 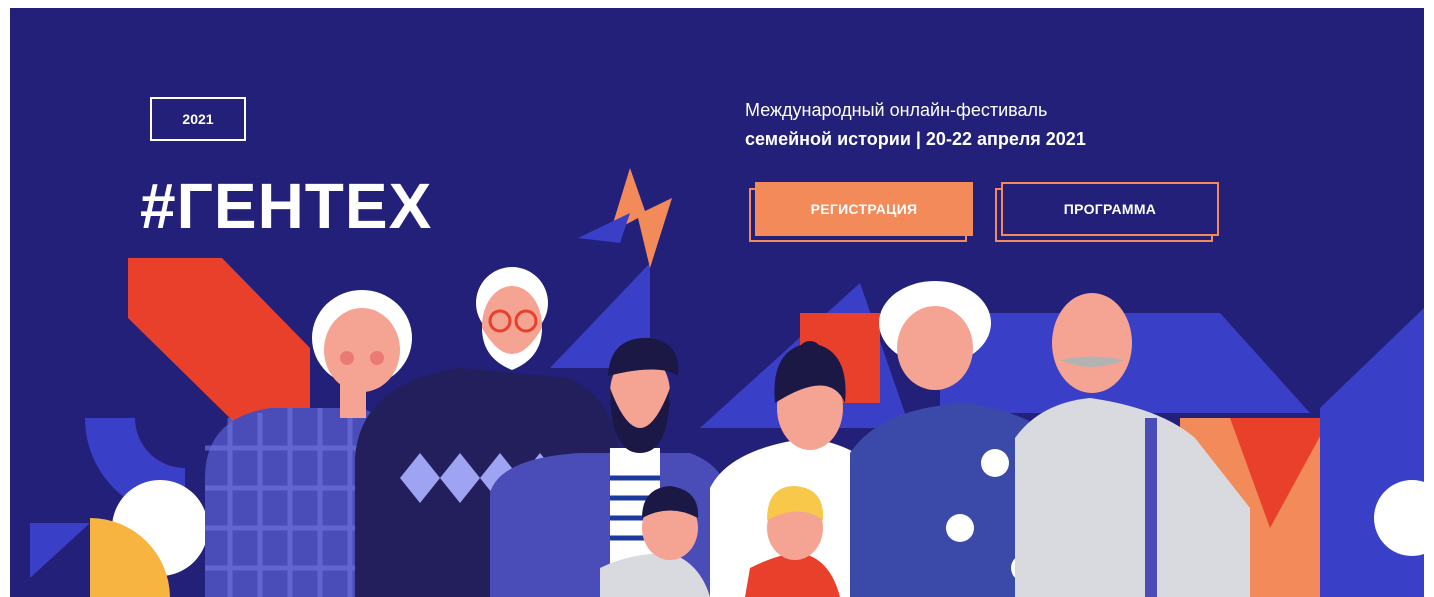 What do you see at coordinates (286, 206) in the screenshot?
I see `festival-logo: #ГЕНТЕХ` at bounding box center [286, 206].